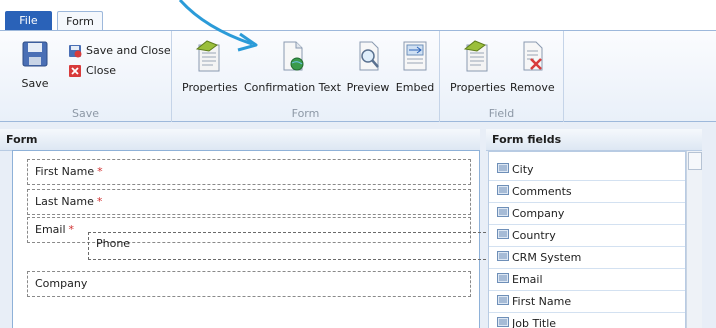 The width and height of the screenshot is (716, 328). Describe the element at coordinates (113, 243) in the screenshot. I see `dragging-field-label: Phone` at that location.